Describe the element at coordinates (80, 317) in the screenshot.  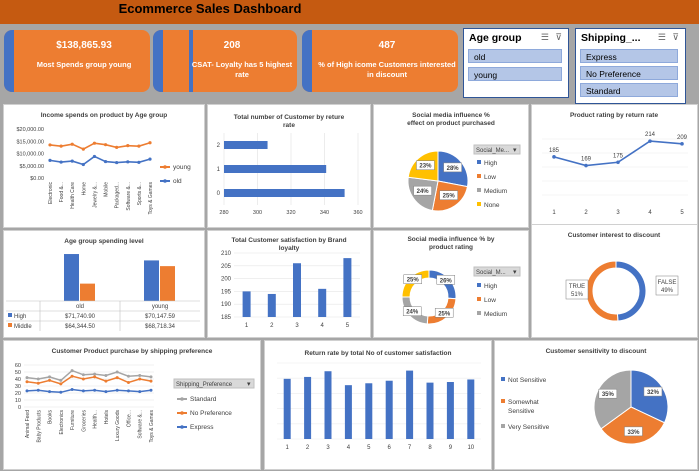
I see `table-cell: $71,740.90` at that location.